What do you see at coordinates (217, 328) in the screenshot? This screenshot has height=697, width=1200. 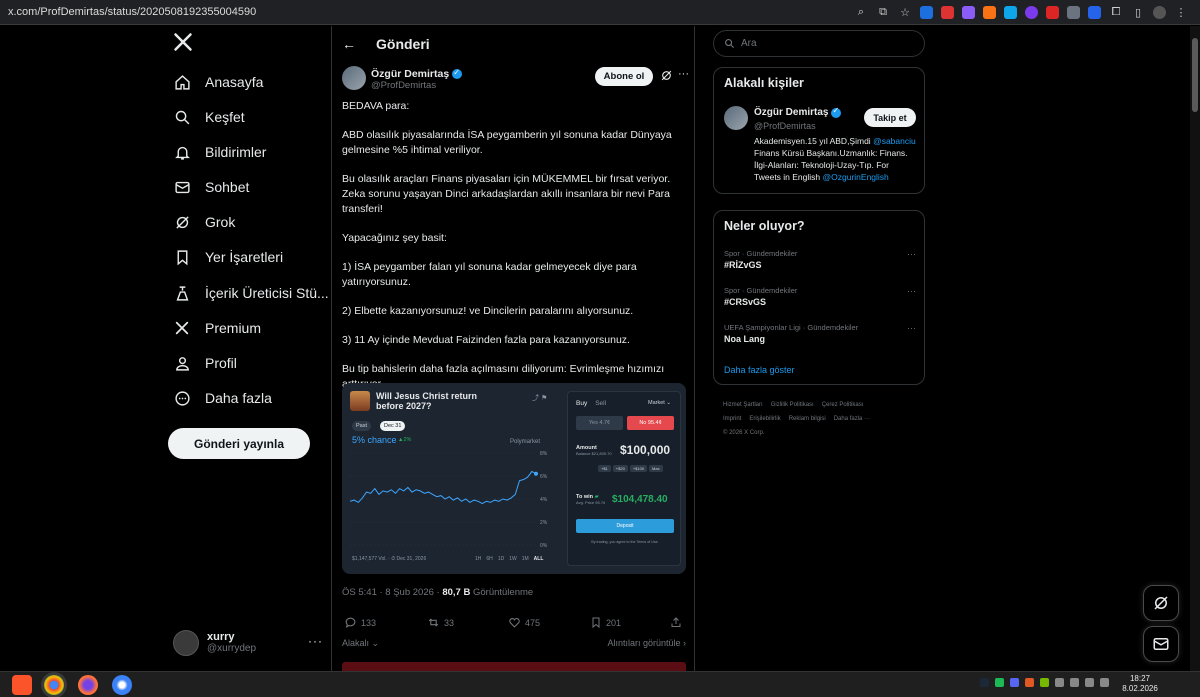 I see `nav-item-premium: Premium` at bounding box center [217, 328].